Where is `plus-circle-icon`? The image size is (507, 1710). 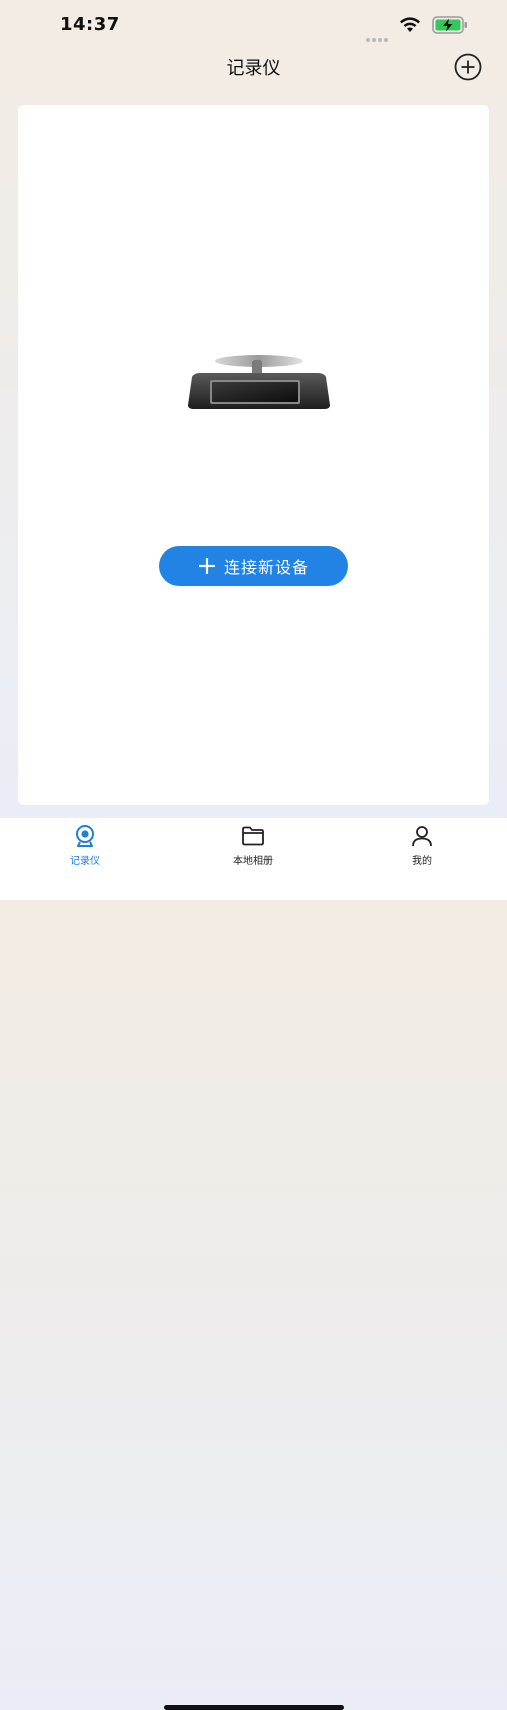
plus-circle-icon is located at coordinates (468, 67).